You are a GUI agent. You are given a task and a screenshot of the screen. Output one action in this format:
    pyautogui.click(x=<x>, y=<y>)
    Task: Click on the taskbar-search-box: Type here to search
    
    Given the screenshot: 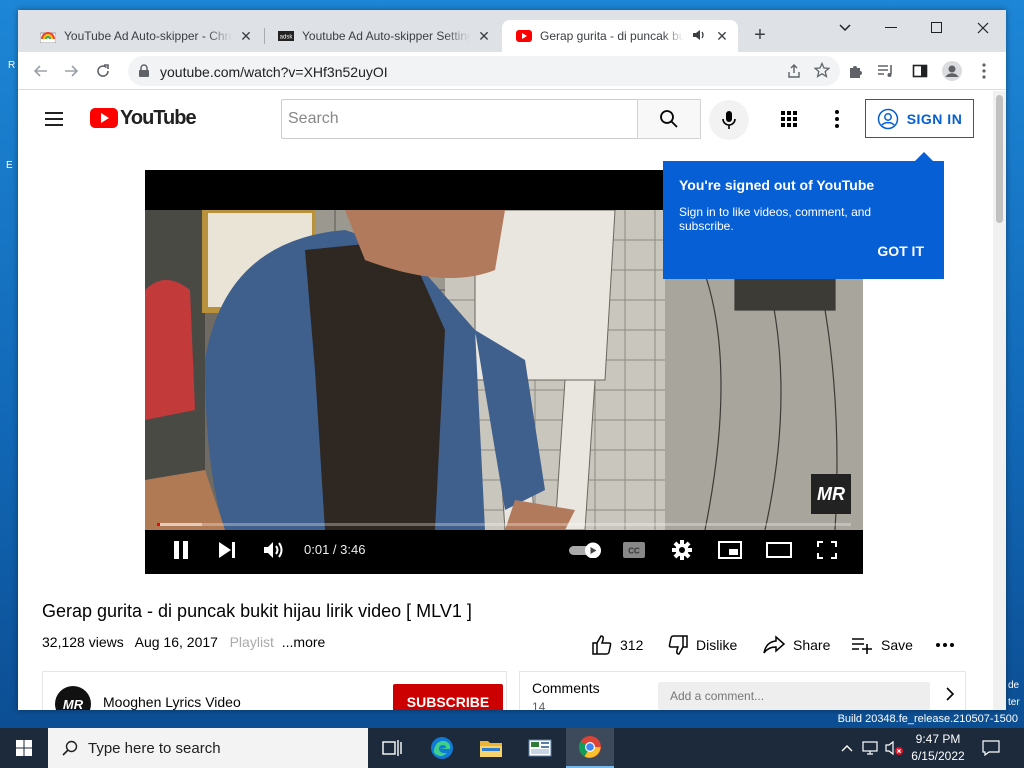 What is the action you would take?
    pyautogui.click(x=208, y=748)
    